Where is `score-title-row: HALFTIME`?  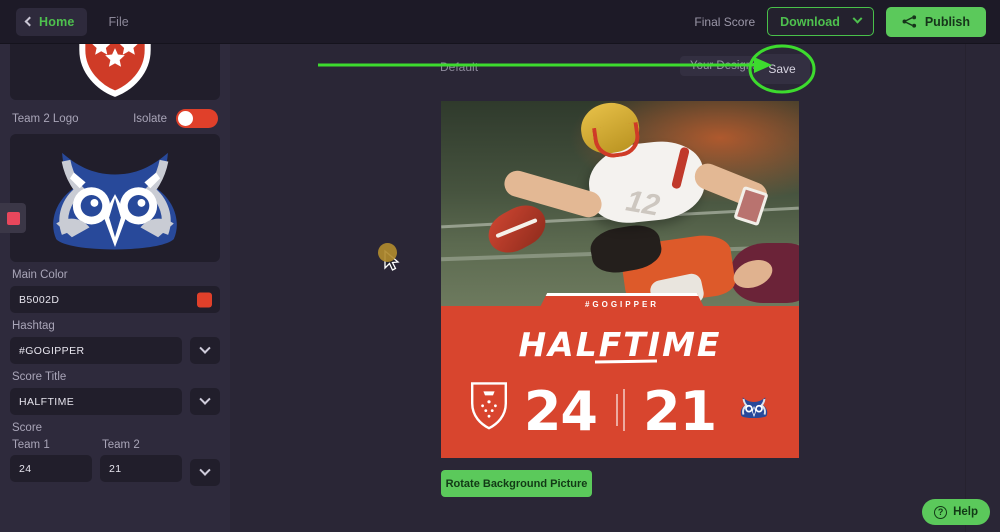
score-title-row: HALFTIME is located at coordinates (115, 401).